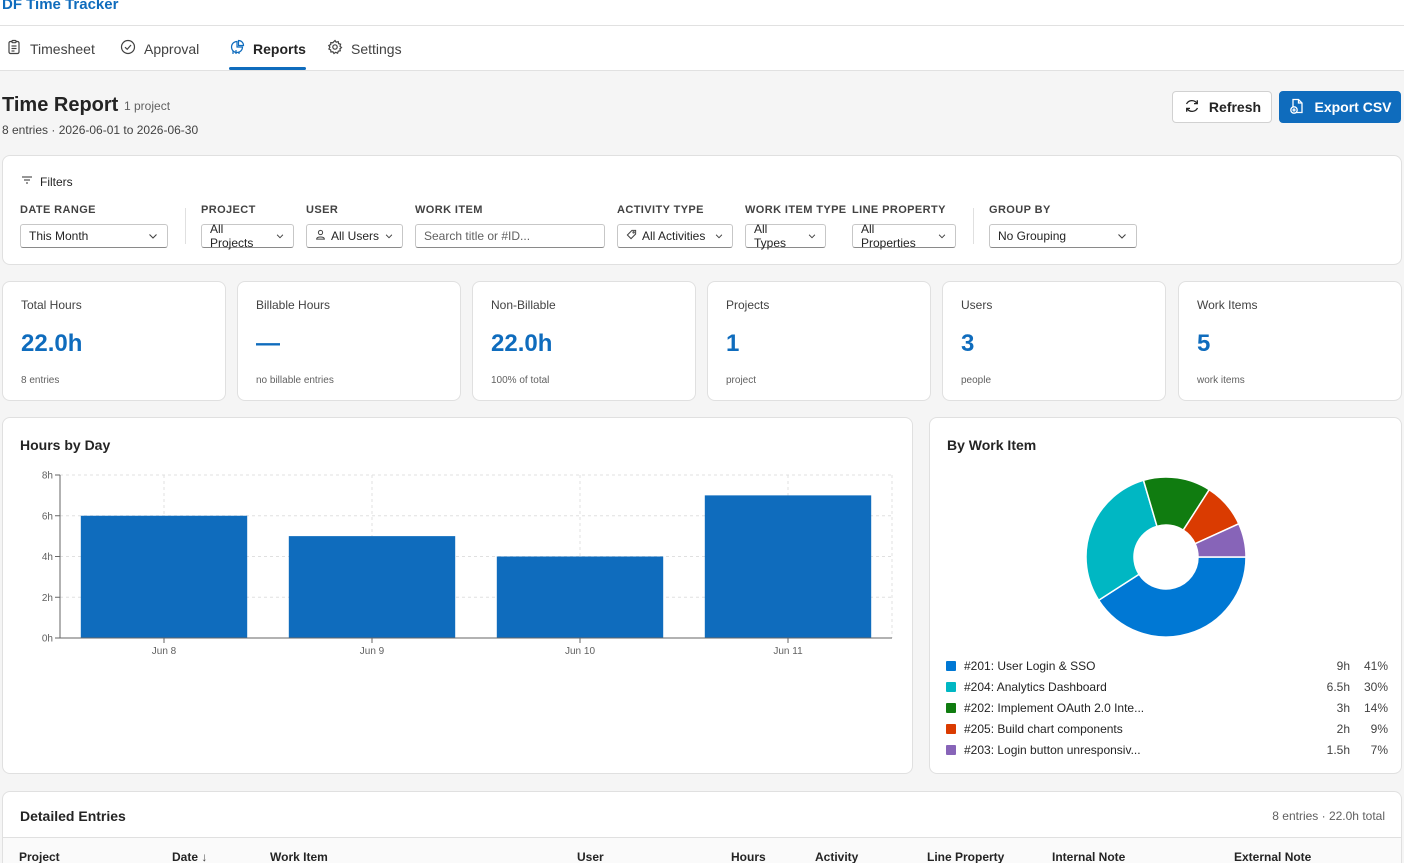  I want to click on tab-timesheet: Timesheet, so click(50, 48).